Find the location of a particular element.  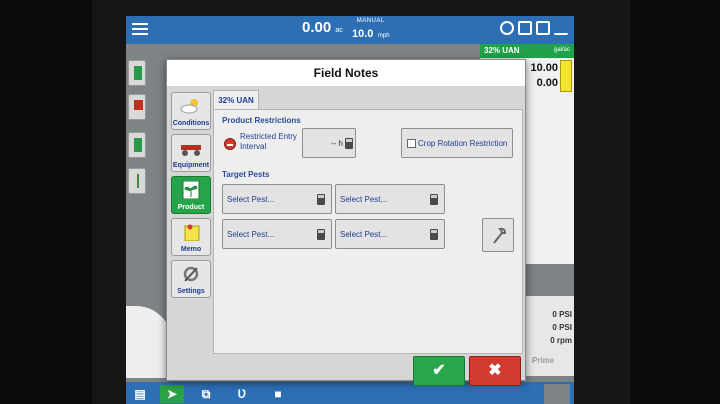

area-unit: ac is located at coordinates (339, 30).